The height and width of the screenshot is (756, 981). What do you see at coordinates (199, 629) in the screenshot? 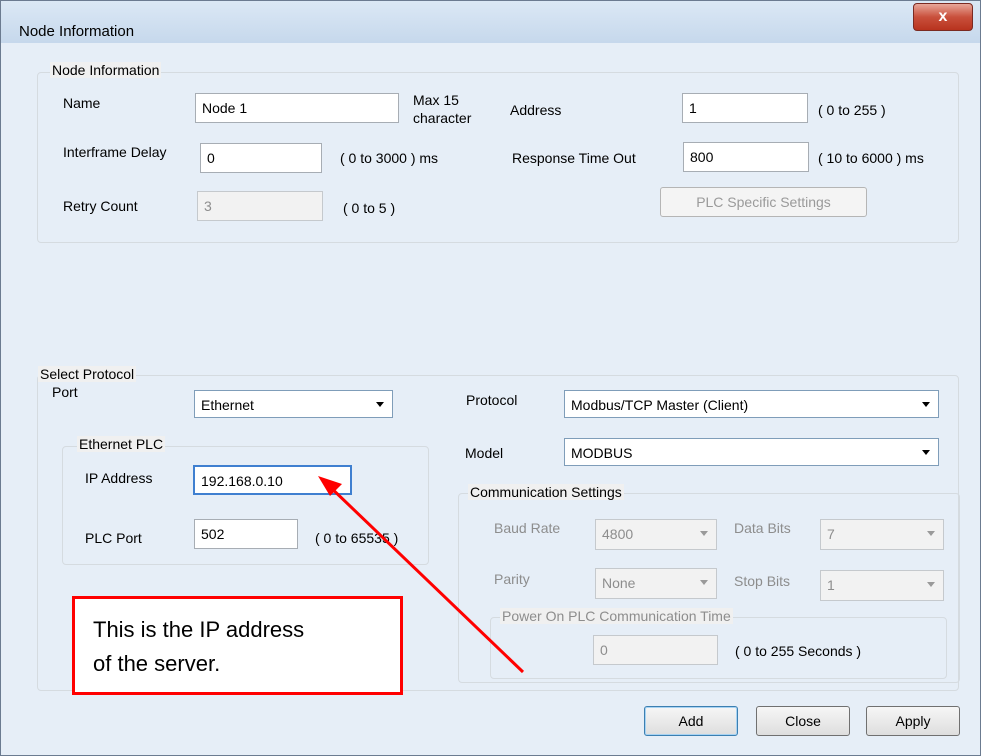
I see `annotation-text-line1: This is the IP address` at bounding box center [199, 629].